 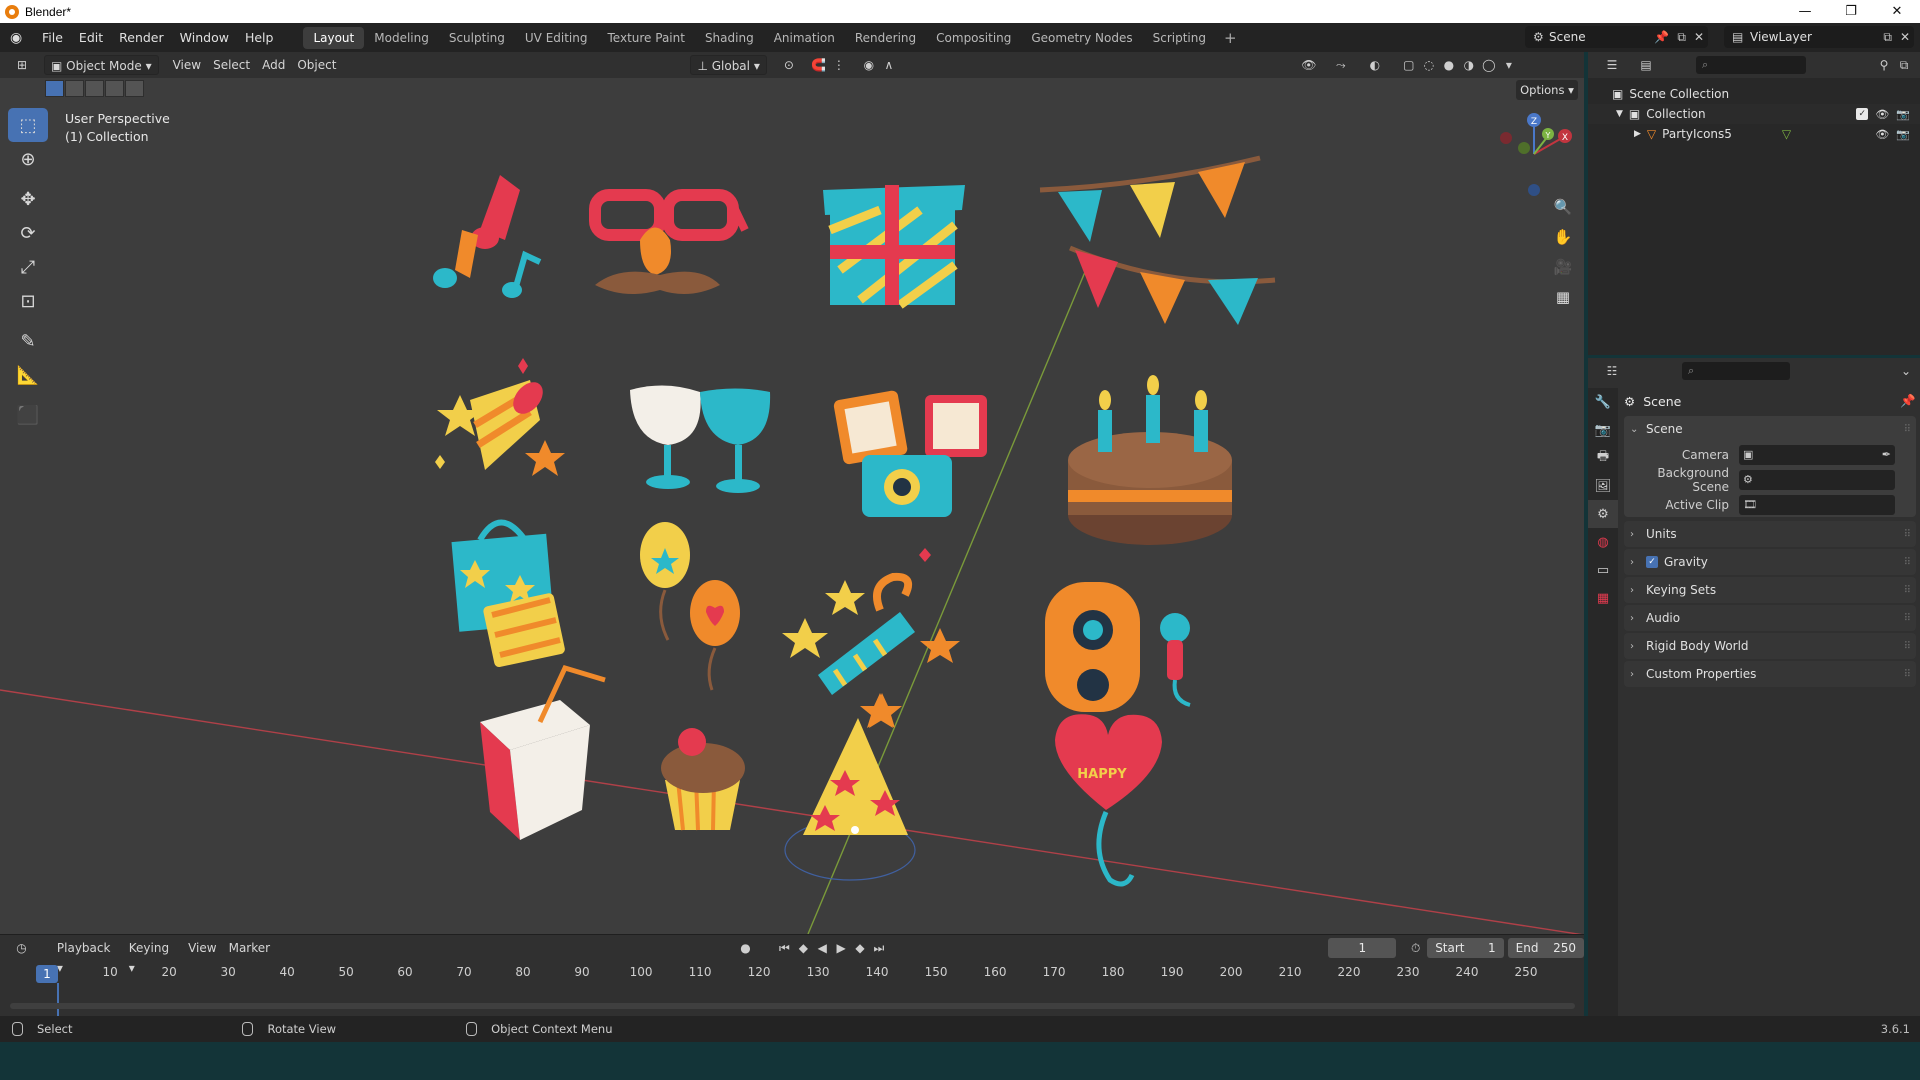 I want to click on menu-object: Object, so click(x=316, y=65).